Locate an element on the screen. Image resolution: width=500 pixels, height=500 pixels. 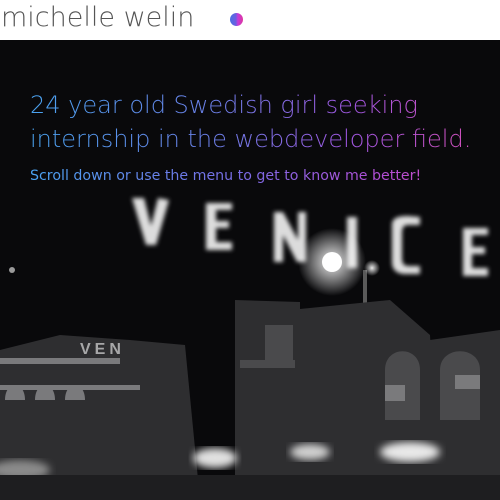
site-header: michelle welin is located at coordinates (250, 20).